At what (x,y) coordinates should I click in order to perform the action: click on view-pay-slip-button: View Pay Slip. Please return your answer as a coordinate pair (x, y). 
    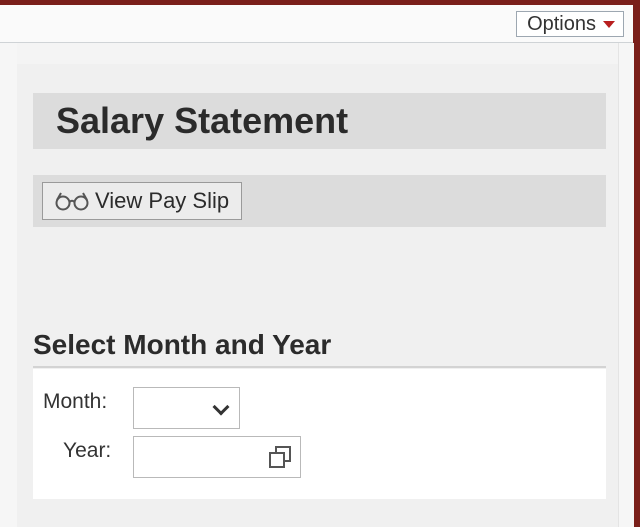
    Looking at the image, I should click on (142, 201).